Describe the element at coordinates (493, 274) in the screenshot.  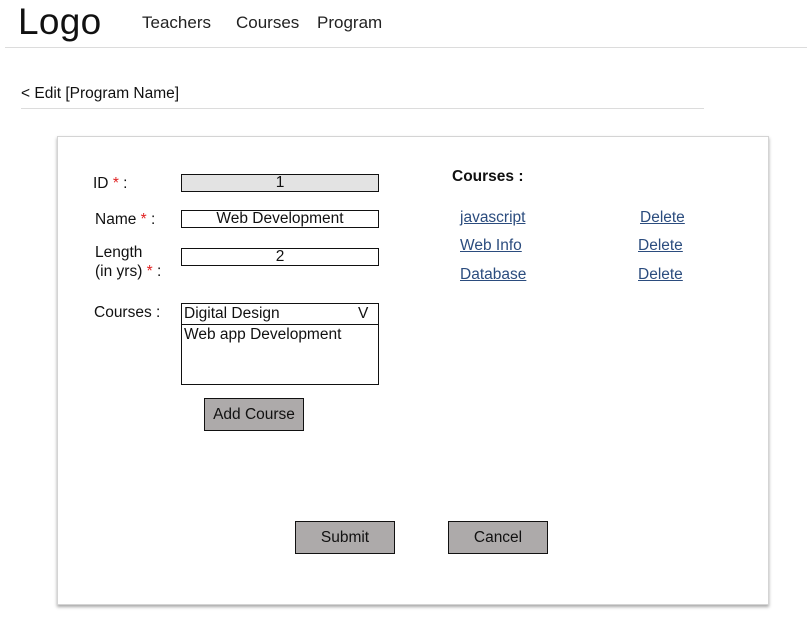
I see `course-link-database: Database` at that location.